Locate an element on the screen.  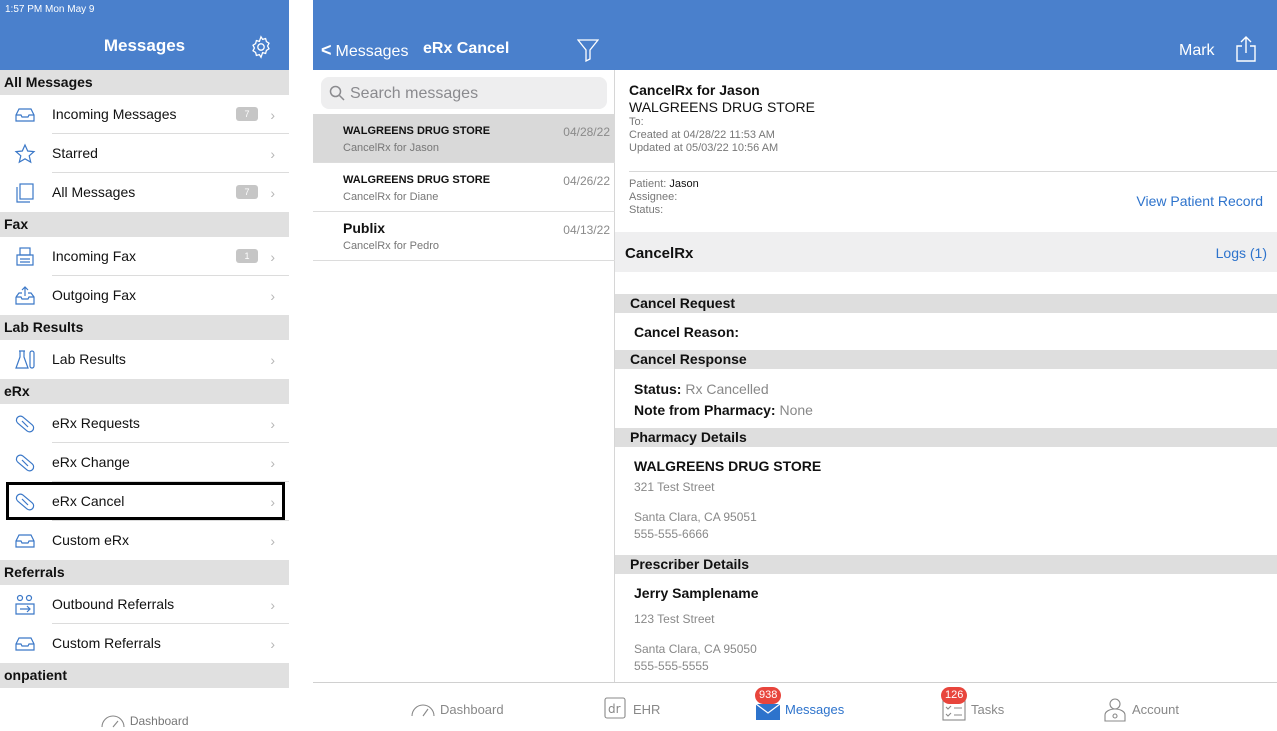
tab-dashboard: Dashboard is located at coordinates (460, 709).